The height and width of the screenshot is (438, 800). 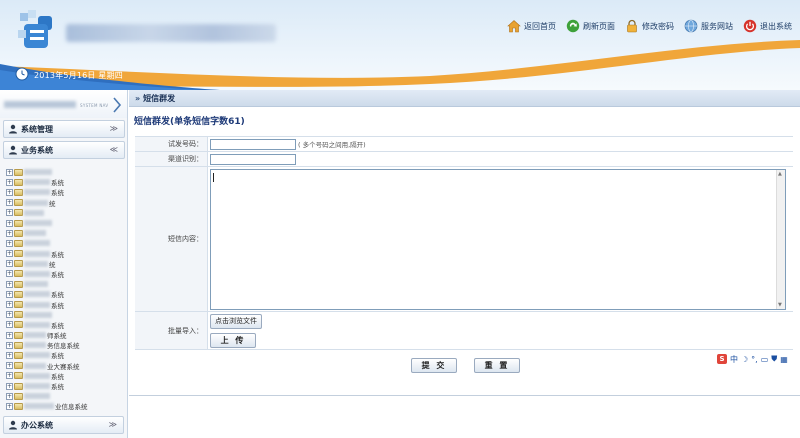 What do you see at coordinates (78, 75) in the screenshot?
I see `current-date: 2013年5月16日 星期四` at bounding box center [78, 75].